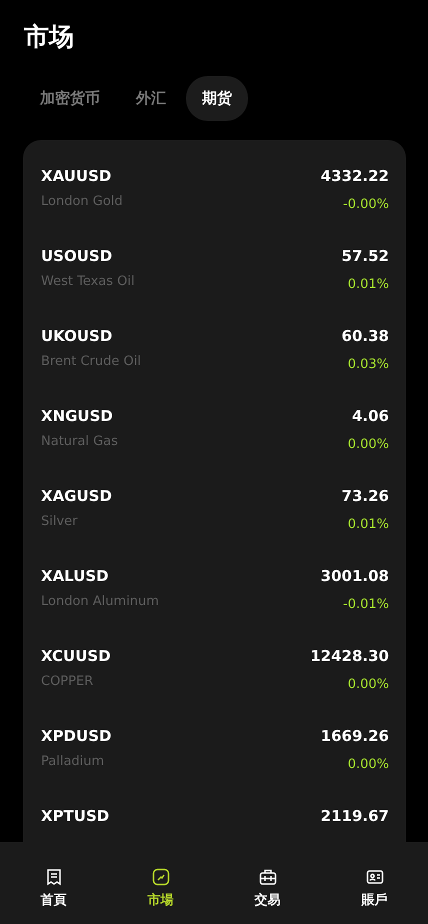 The height and width of the screenshot is (924, 428). What do you see at coordinates (349, 656) in the screenshot?
I see `price-text: 12428.30` at bounding box center [349, 656].